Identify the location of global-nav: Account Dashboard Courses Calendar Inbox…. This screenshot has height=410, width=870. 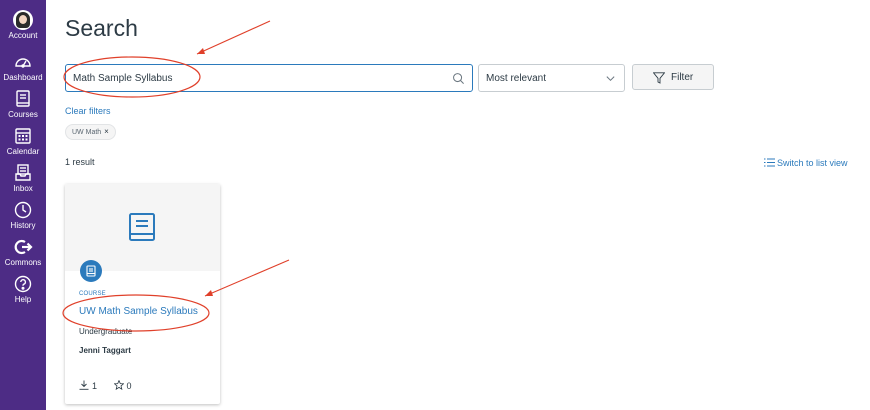
(23, 205).